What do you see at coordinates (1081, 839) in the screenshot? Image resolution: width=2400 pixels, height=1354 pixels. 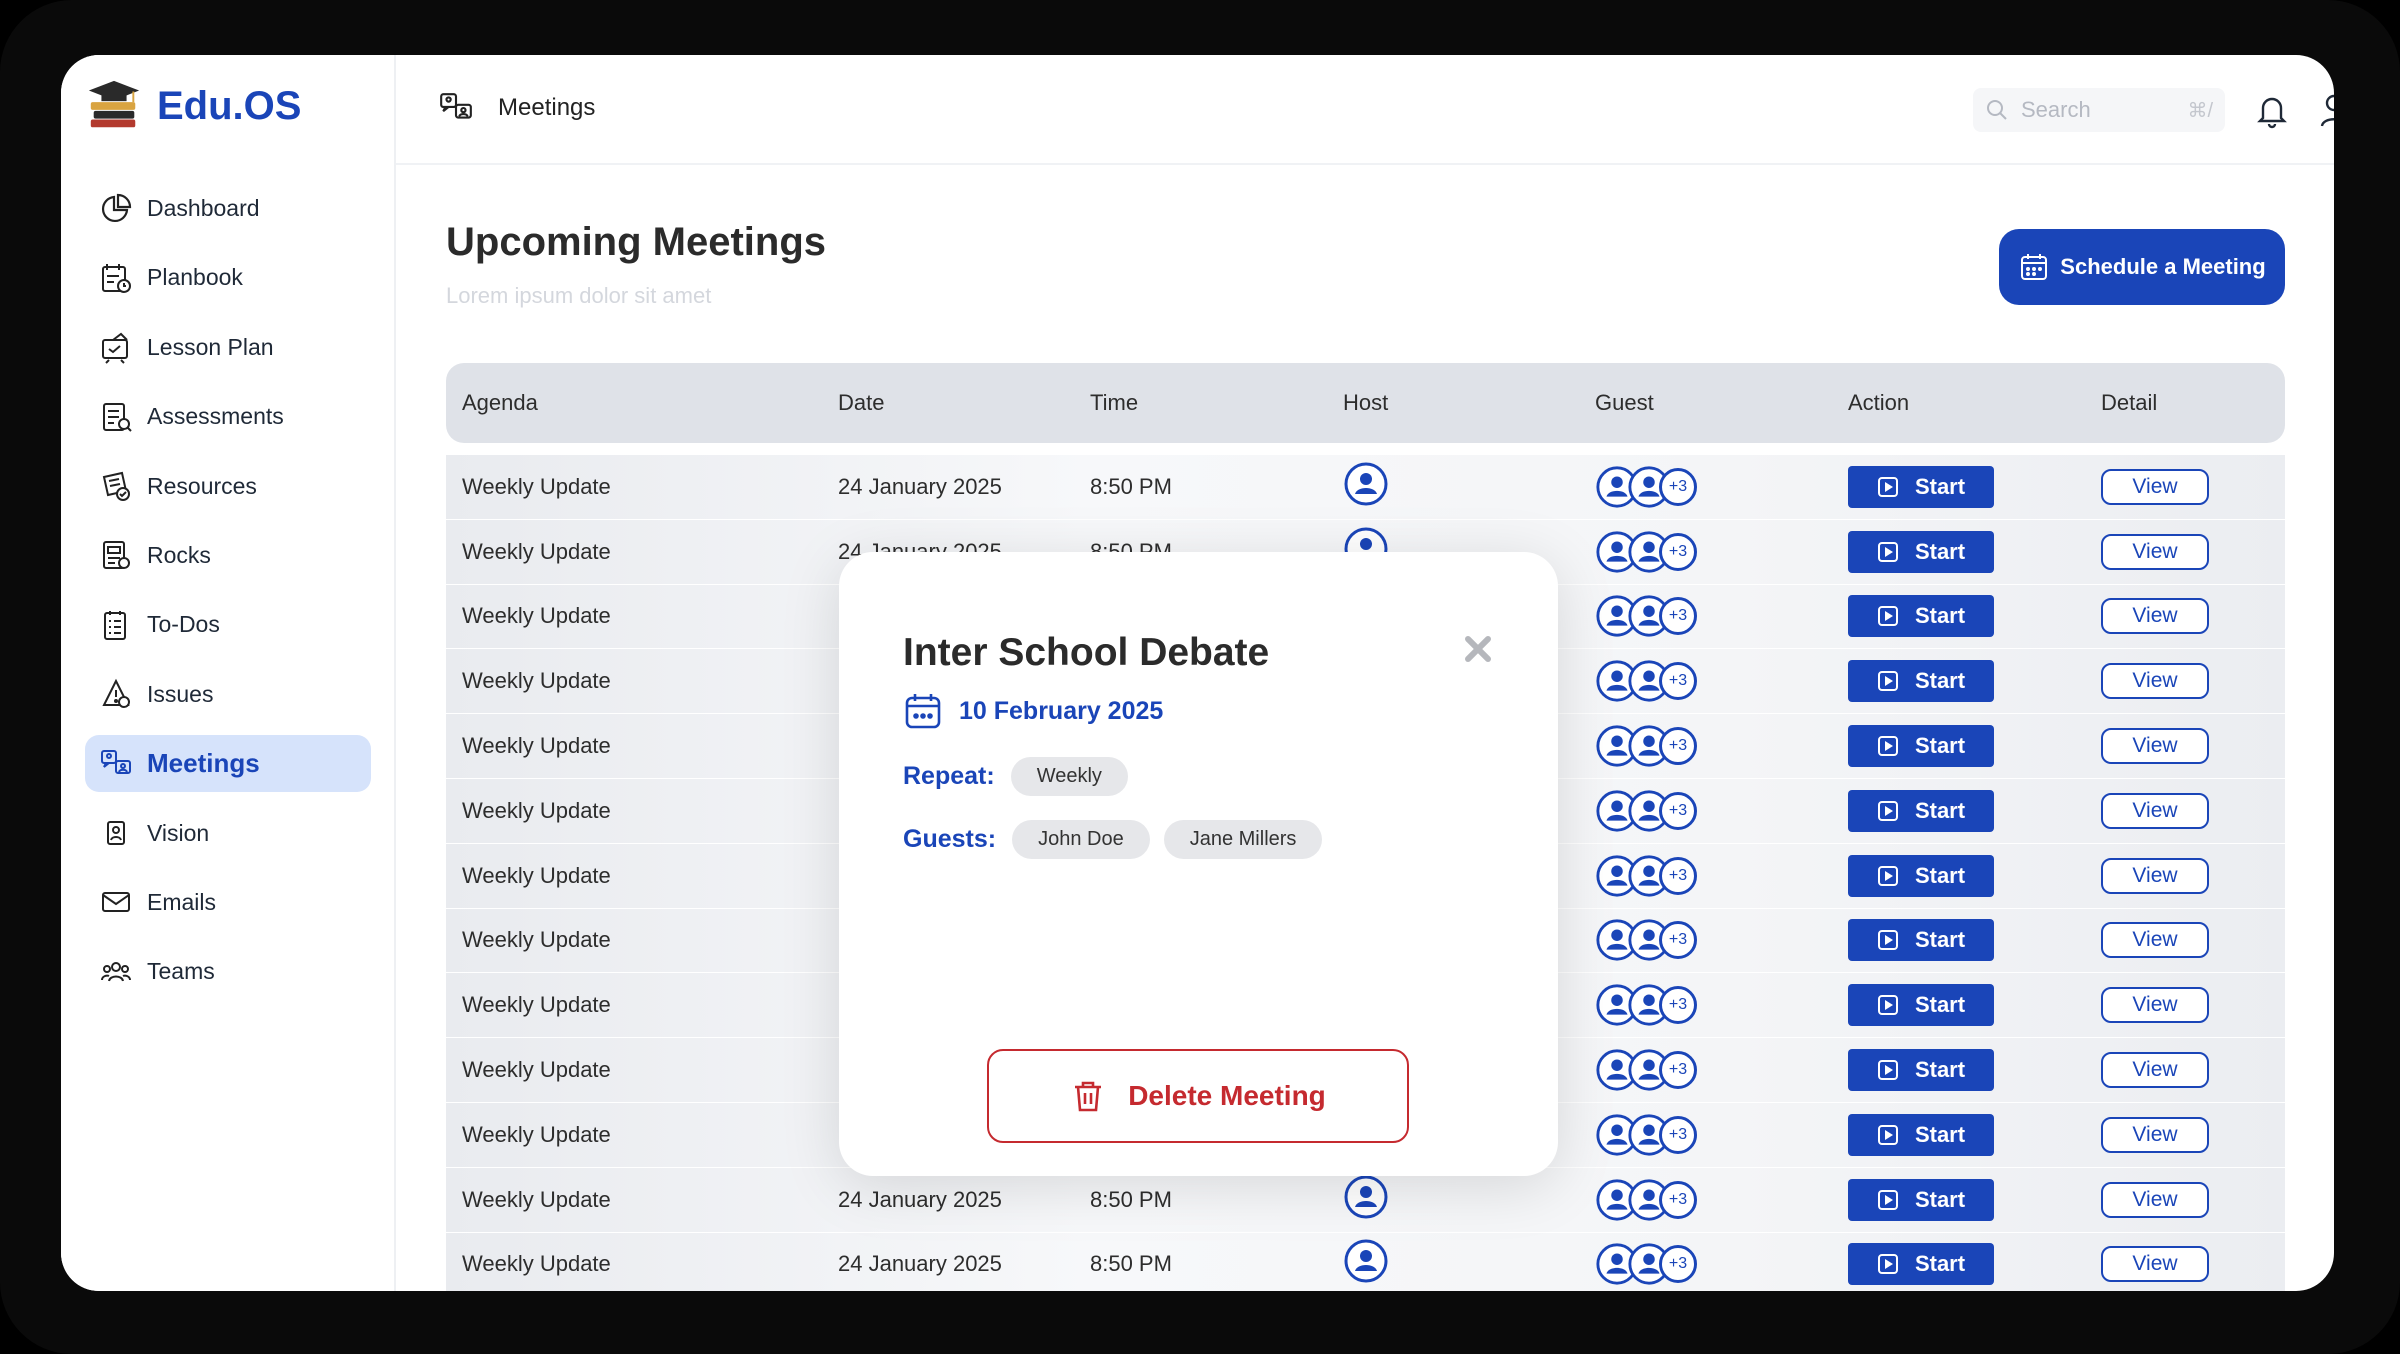 I see `guest-chip: John Doe` at bounding box center [1081, 839].